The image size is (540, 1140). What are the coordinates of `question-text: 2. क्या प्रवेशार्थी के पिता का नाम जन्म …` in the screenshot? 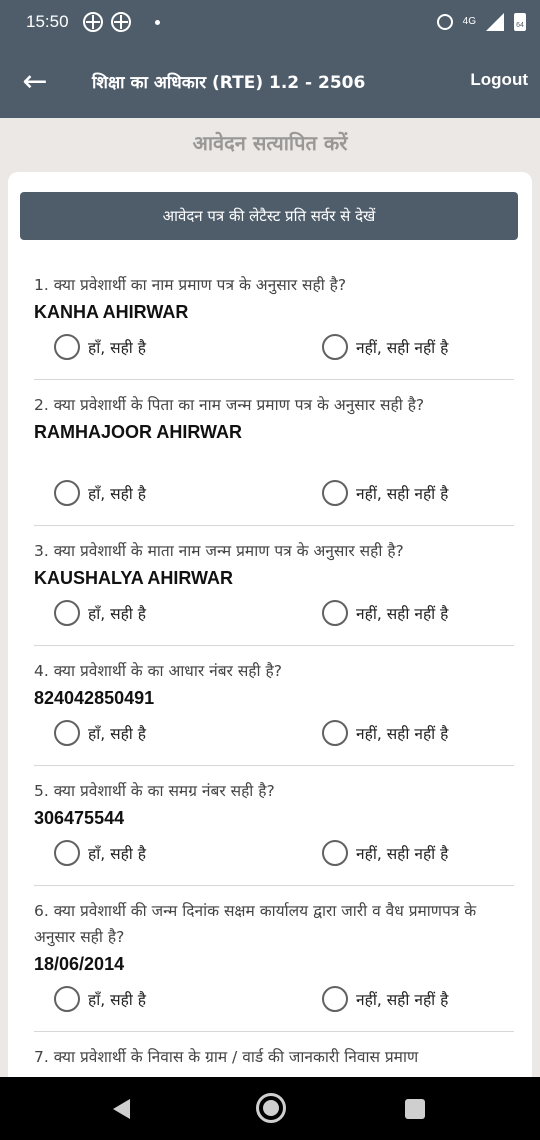 It's located at (229, 405).